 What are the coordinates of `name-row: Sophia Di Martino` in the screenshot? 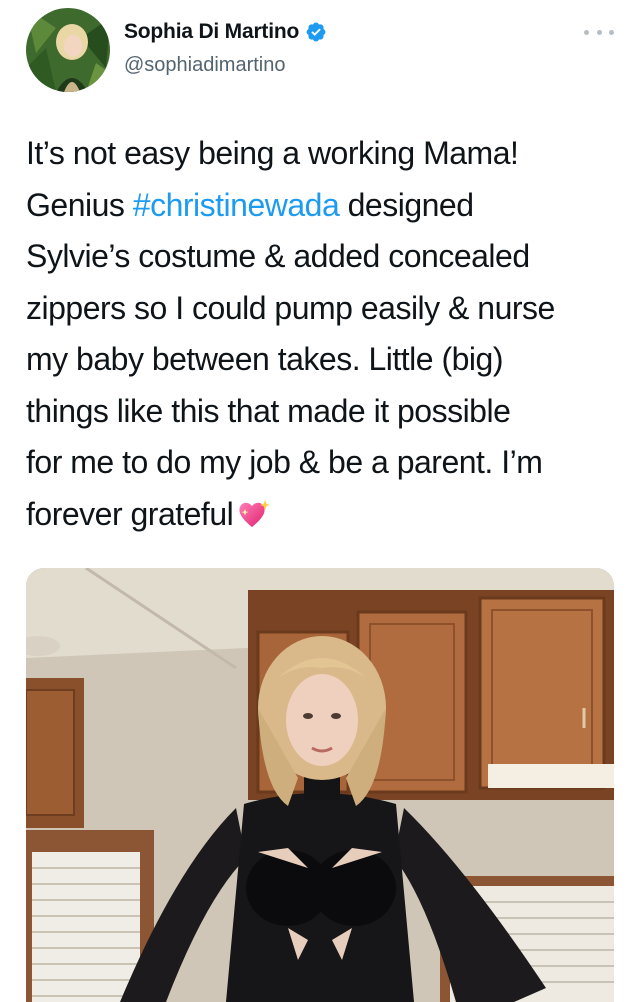 It's located at (225, 32).